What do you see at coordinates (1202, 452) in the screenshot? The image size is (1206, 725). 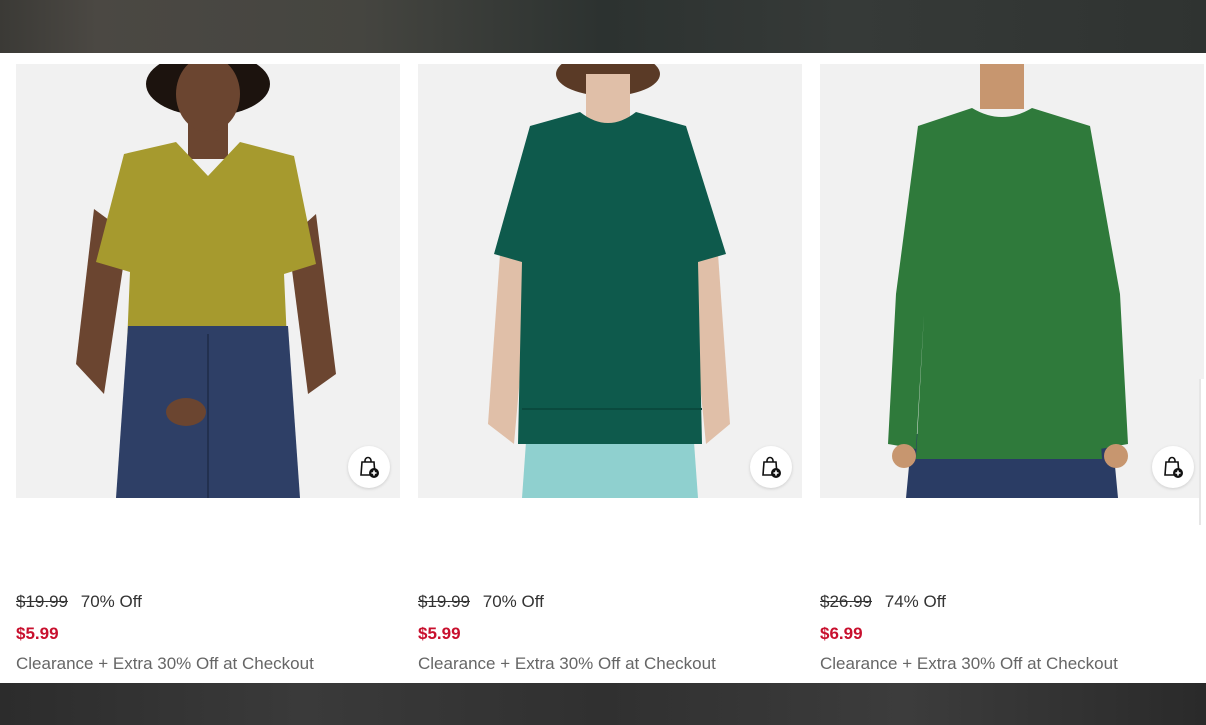 I see `next-card-edge` at bounding box center [1202, 452].